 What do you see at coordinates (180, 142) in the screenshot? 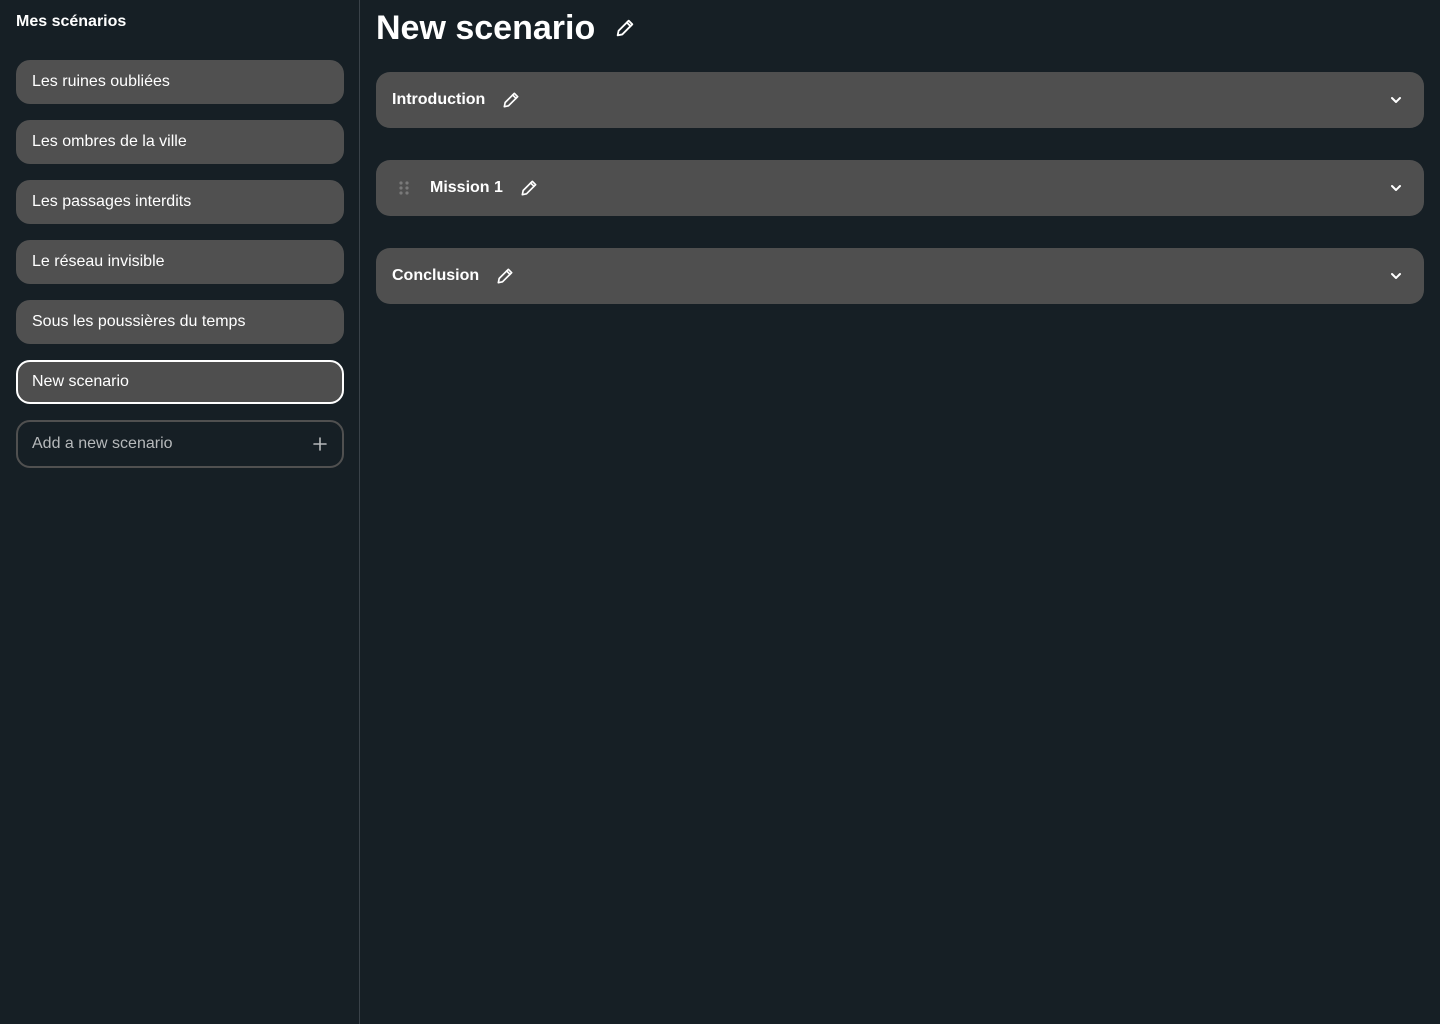
I see `scenario-item-les-ombres-de-la-ville: Les ombres de la ville` at bounding box center [180, 142].